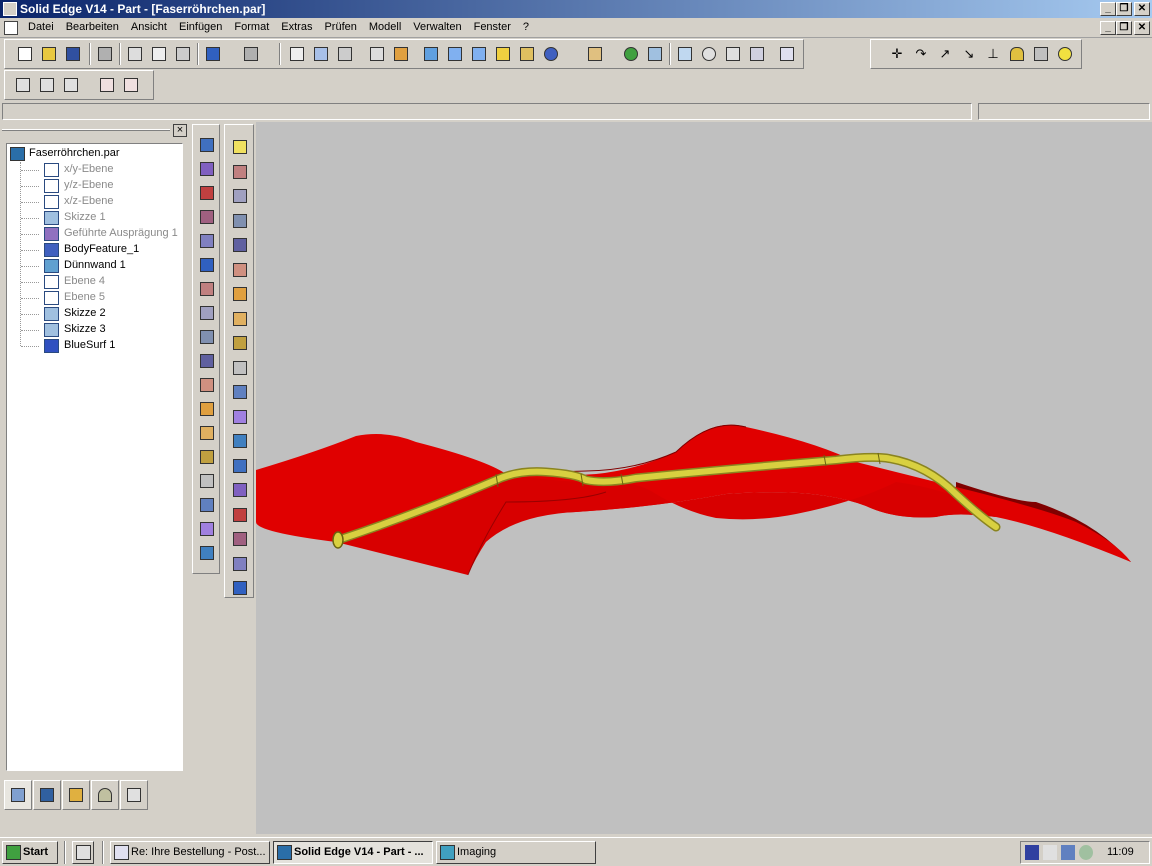 This screenshot has height=866, width=1152. What do you see at coordinates (92, 250) in the screenshot?
I see `tree-item: BodyFeature_1` at bounding box center [92, 250].